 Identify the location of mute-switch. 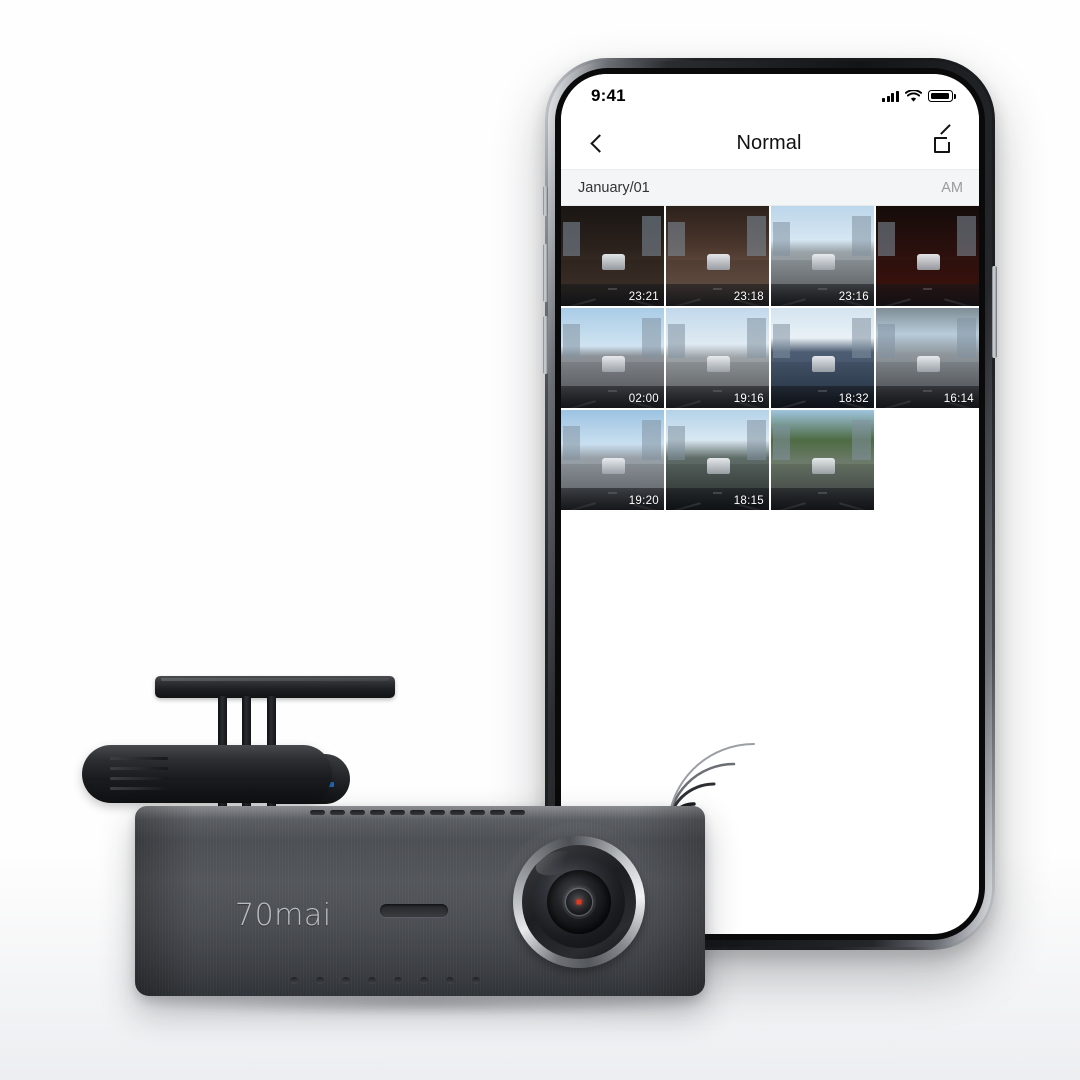
(545, 201).